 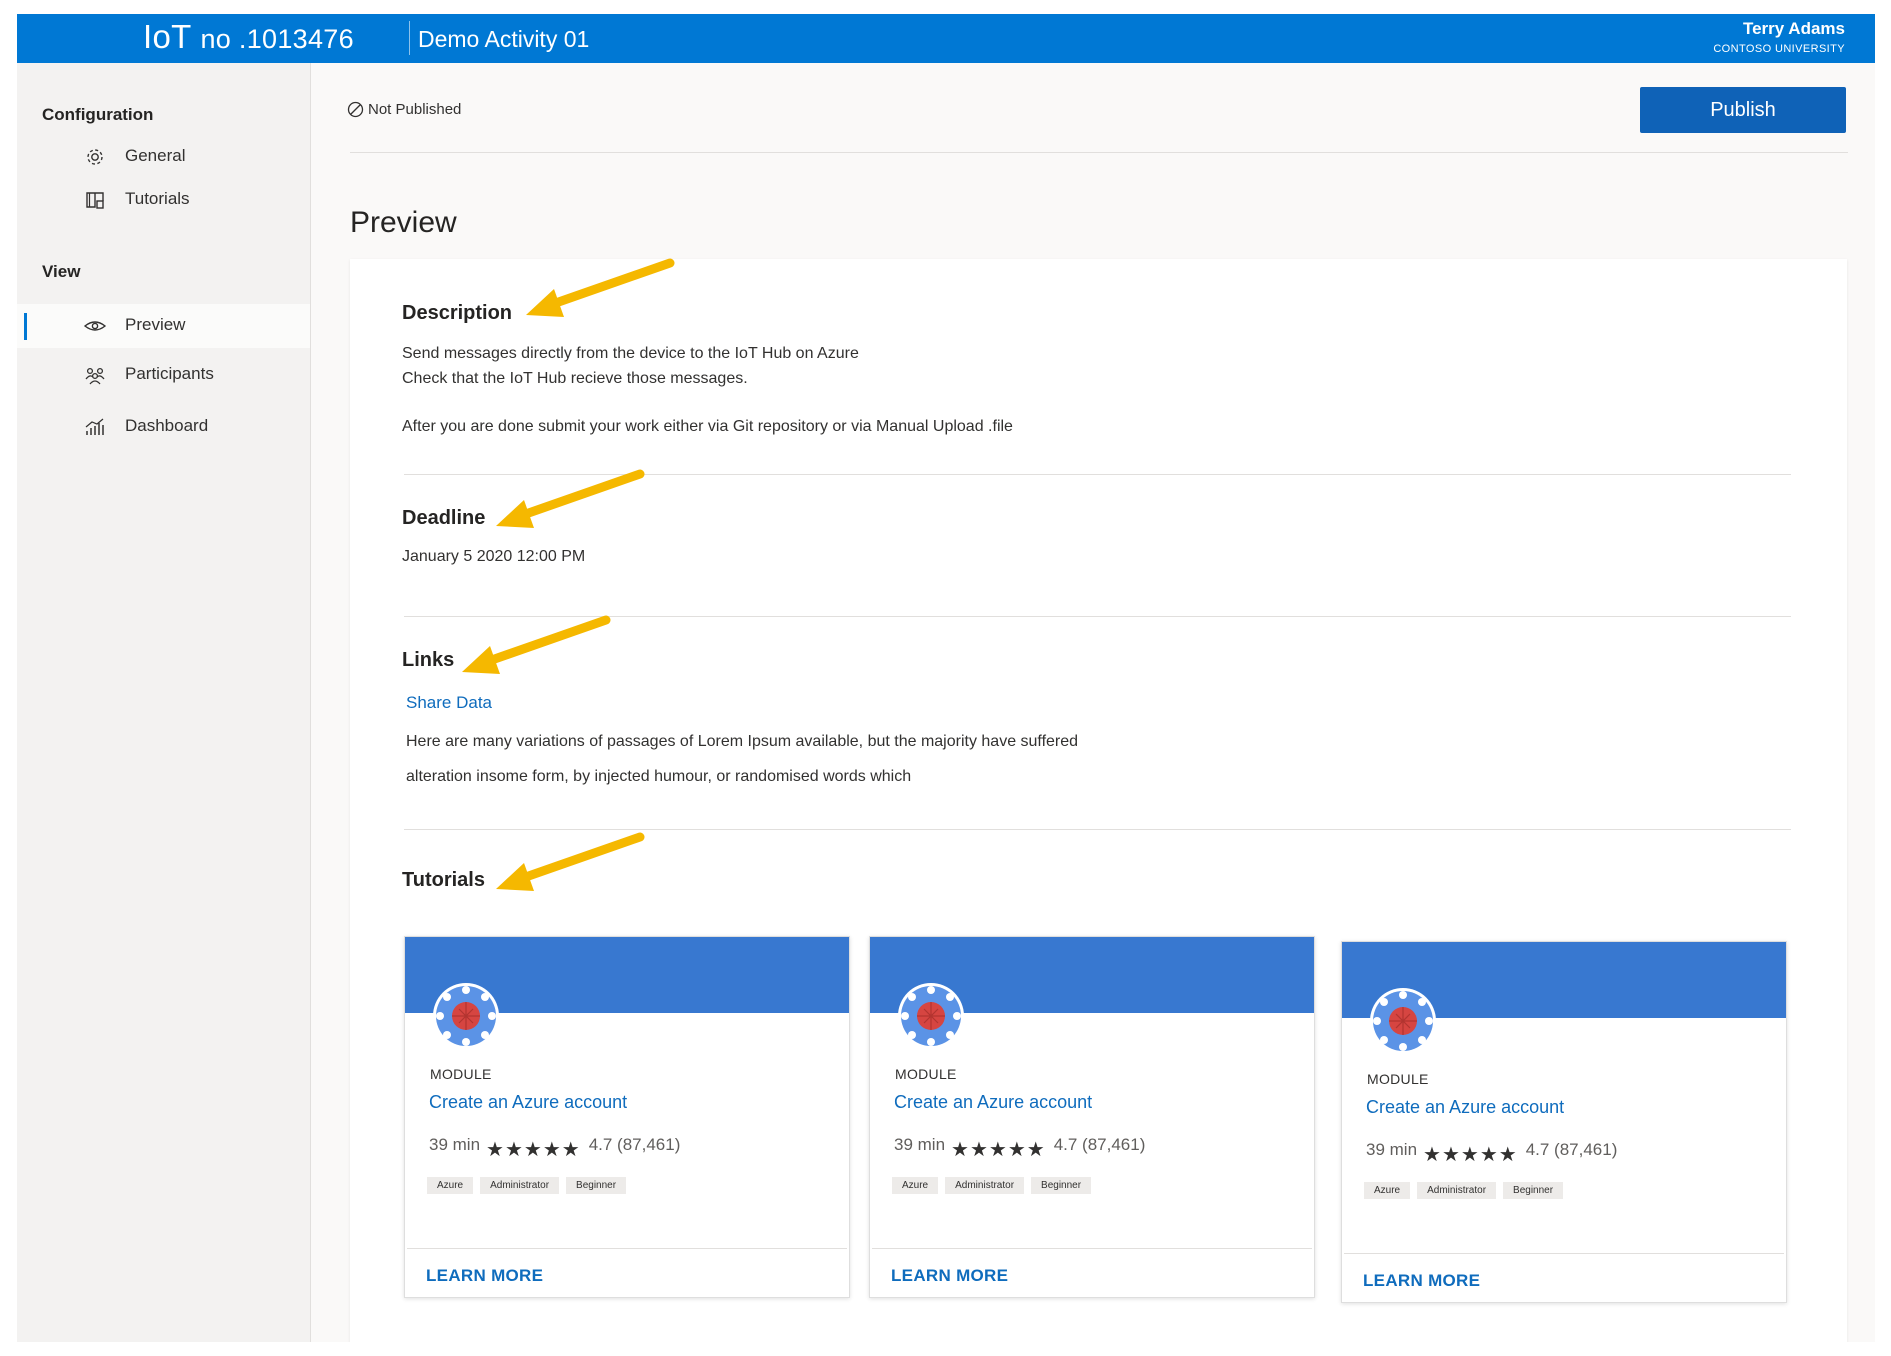 I want to click on deadline-title: Deadline, so click(x=444, y=518).